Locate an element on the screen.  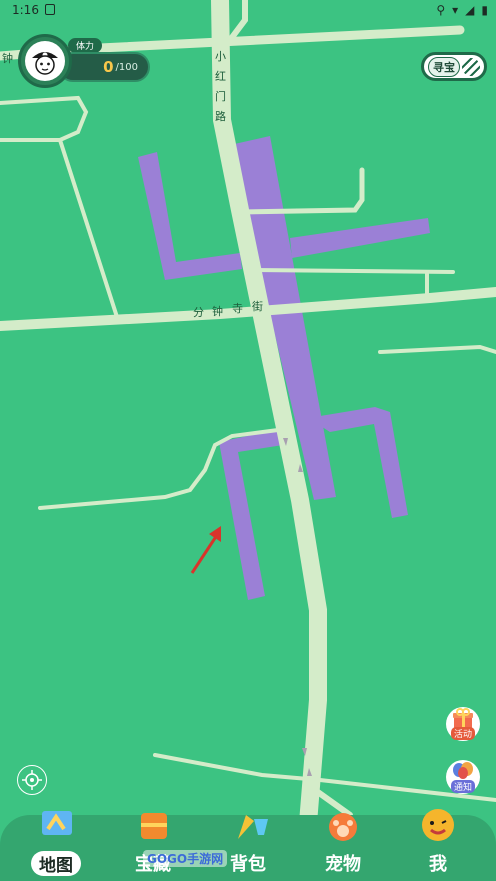
treasure-hunt-toggle: 寻宝 is located at coordinates (454, 66).